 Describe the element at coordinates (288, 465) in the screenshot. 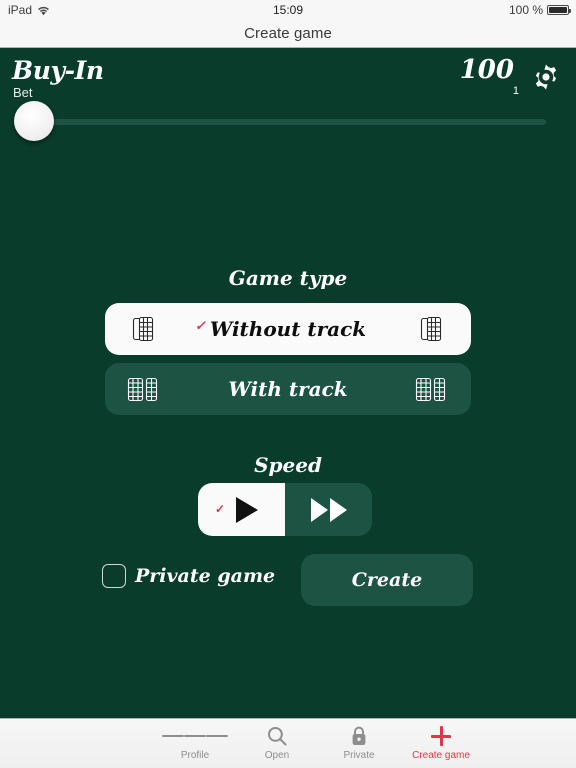

I see `speed-title: Speed` at that location.